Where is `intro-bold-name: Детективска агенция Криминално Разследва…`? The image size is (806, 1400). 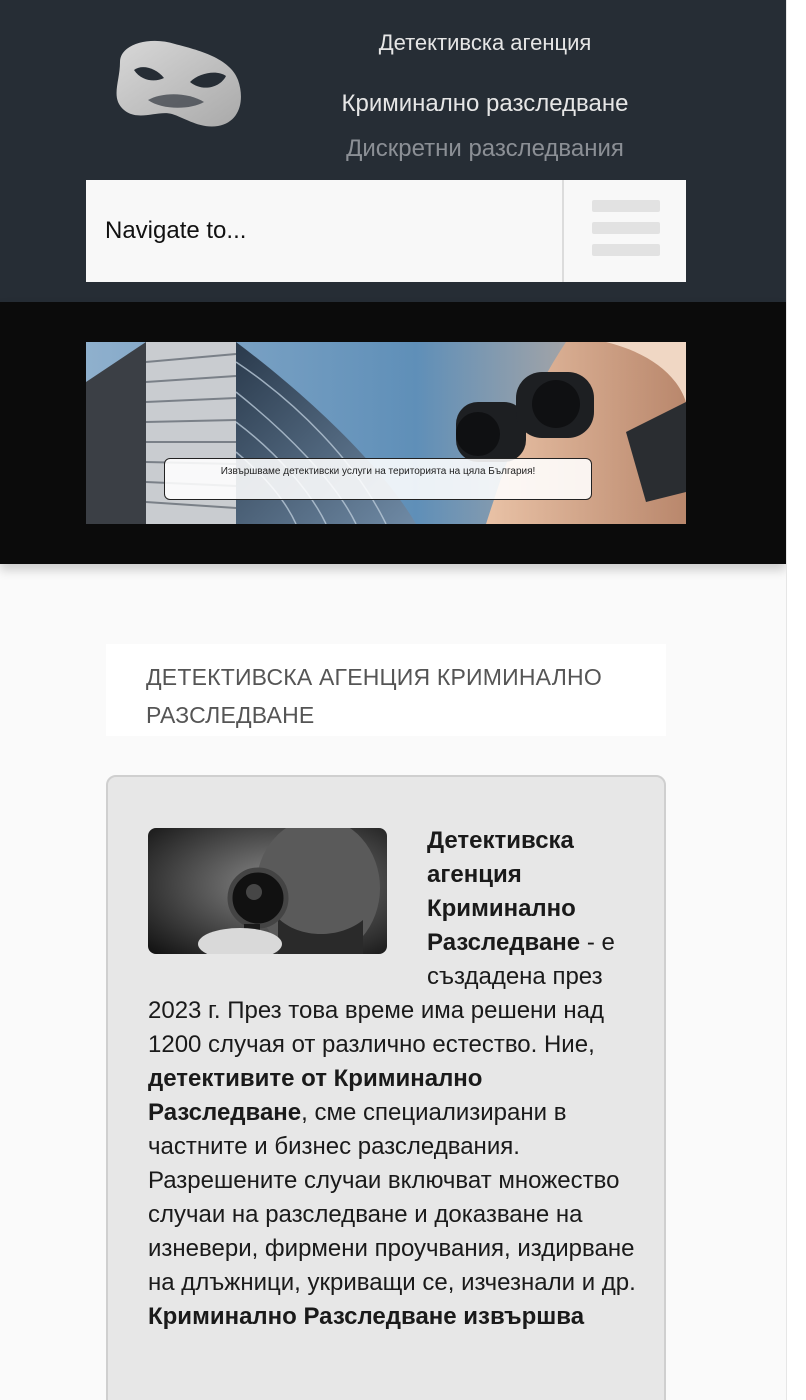
intro-bold-name: Детективска агенция Криминално Разследва… is located at coordinates (504, 891).